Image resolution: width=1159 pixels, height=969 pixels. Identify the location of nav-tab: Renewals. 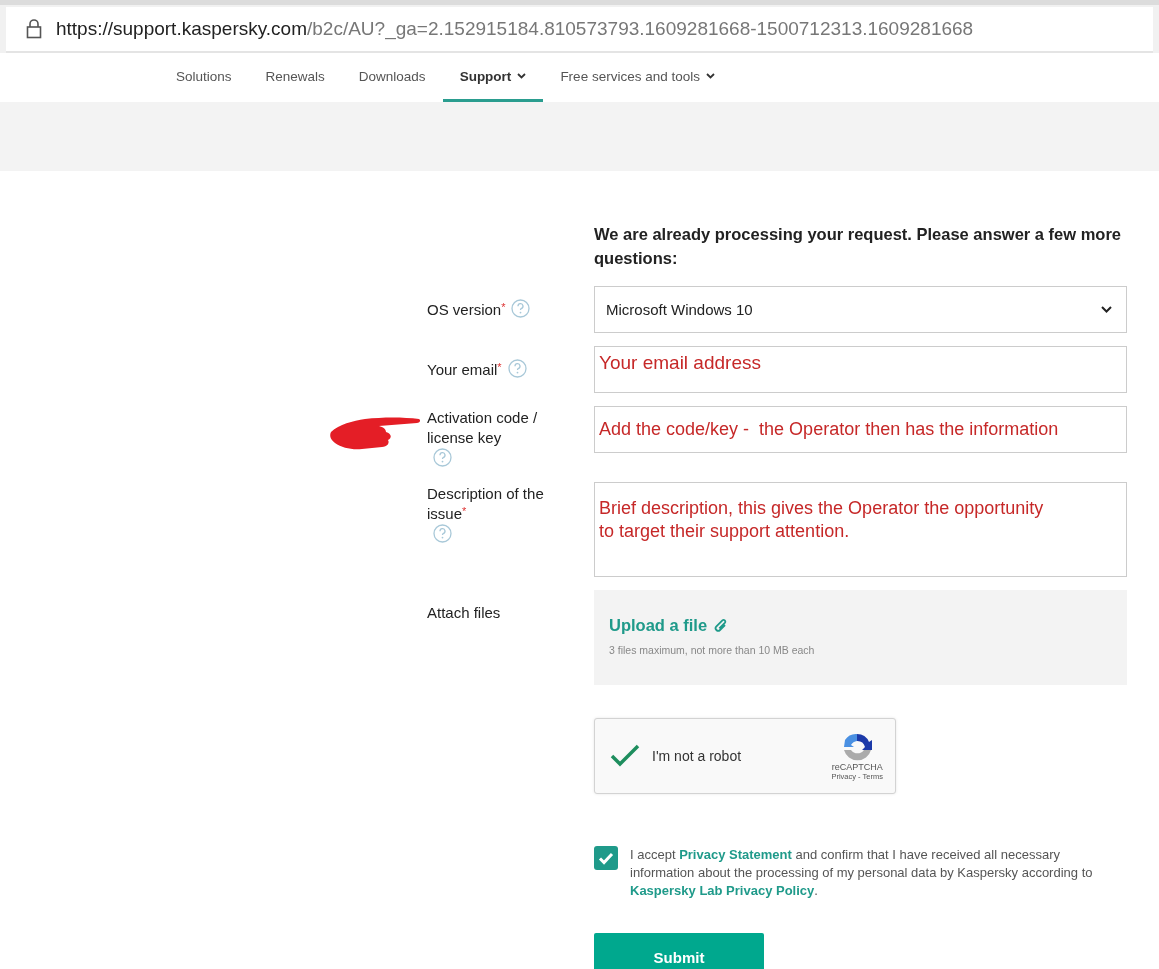
(295, 77).